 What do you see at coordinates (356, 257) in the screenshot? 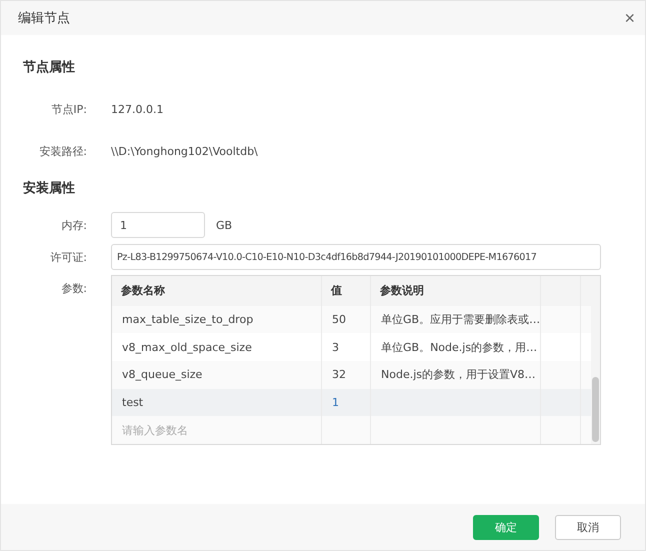
I see `license-input: Pz-L83-B1299750674-V10.0-C10-E10-N10-D3c4df16b8d7944-J20190101000DEPE-M1676017` at bounding box center [356, 257].